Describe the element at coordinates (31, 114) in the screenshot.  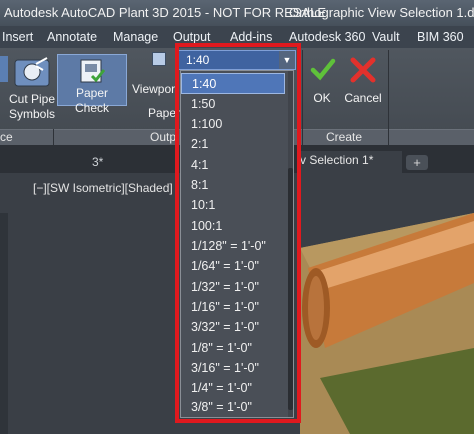
I see `cut-pipe-symbols-label-2: Symbols` at that location.